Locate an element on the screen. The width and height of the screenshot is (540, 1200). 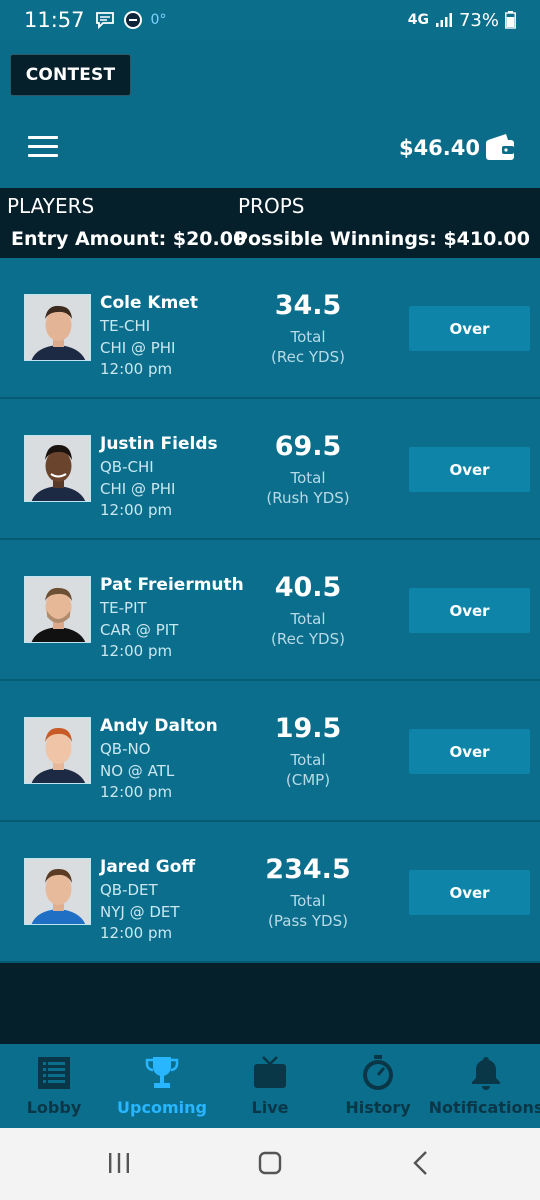
nav-live: Live is located at coordinates (270, 1085).